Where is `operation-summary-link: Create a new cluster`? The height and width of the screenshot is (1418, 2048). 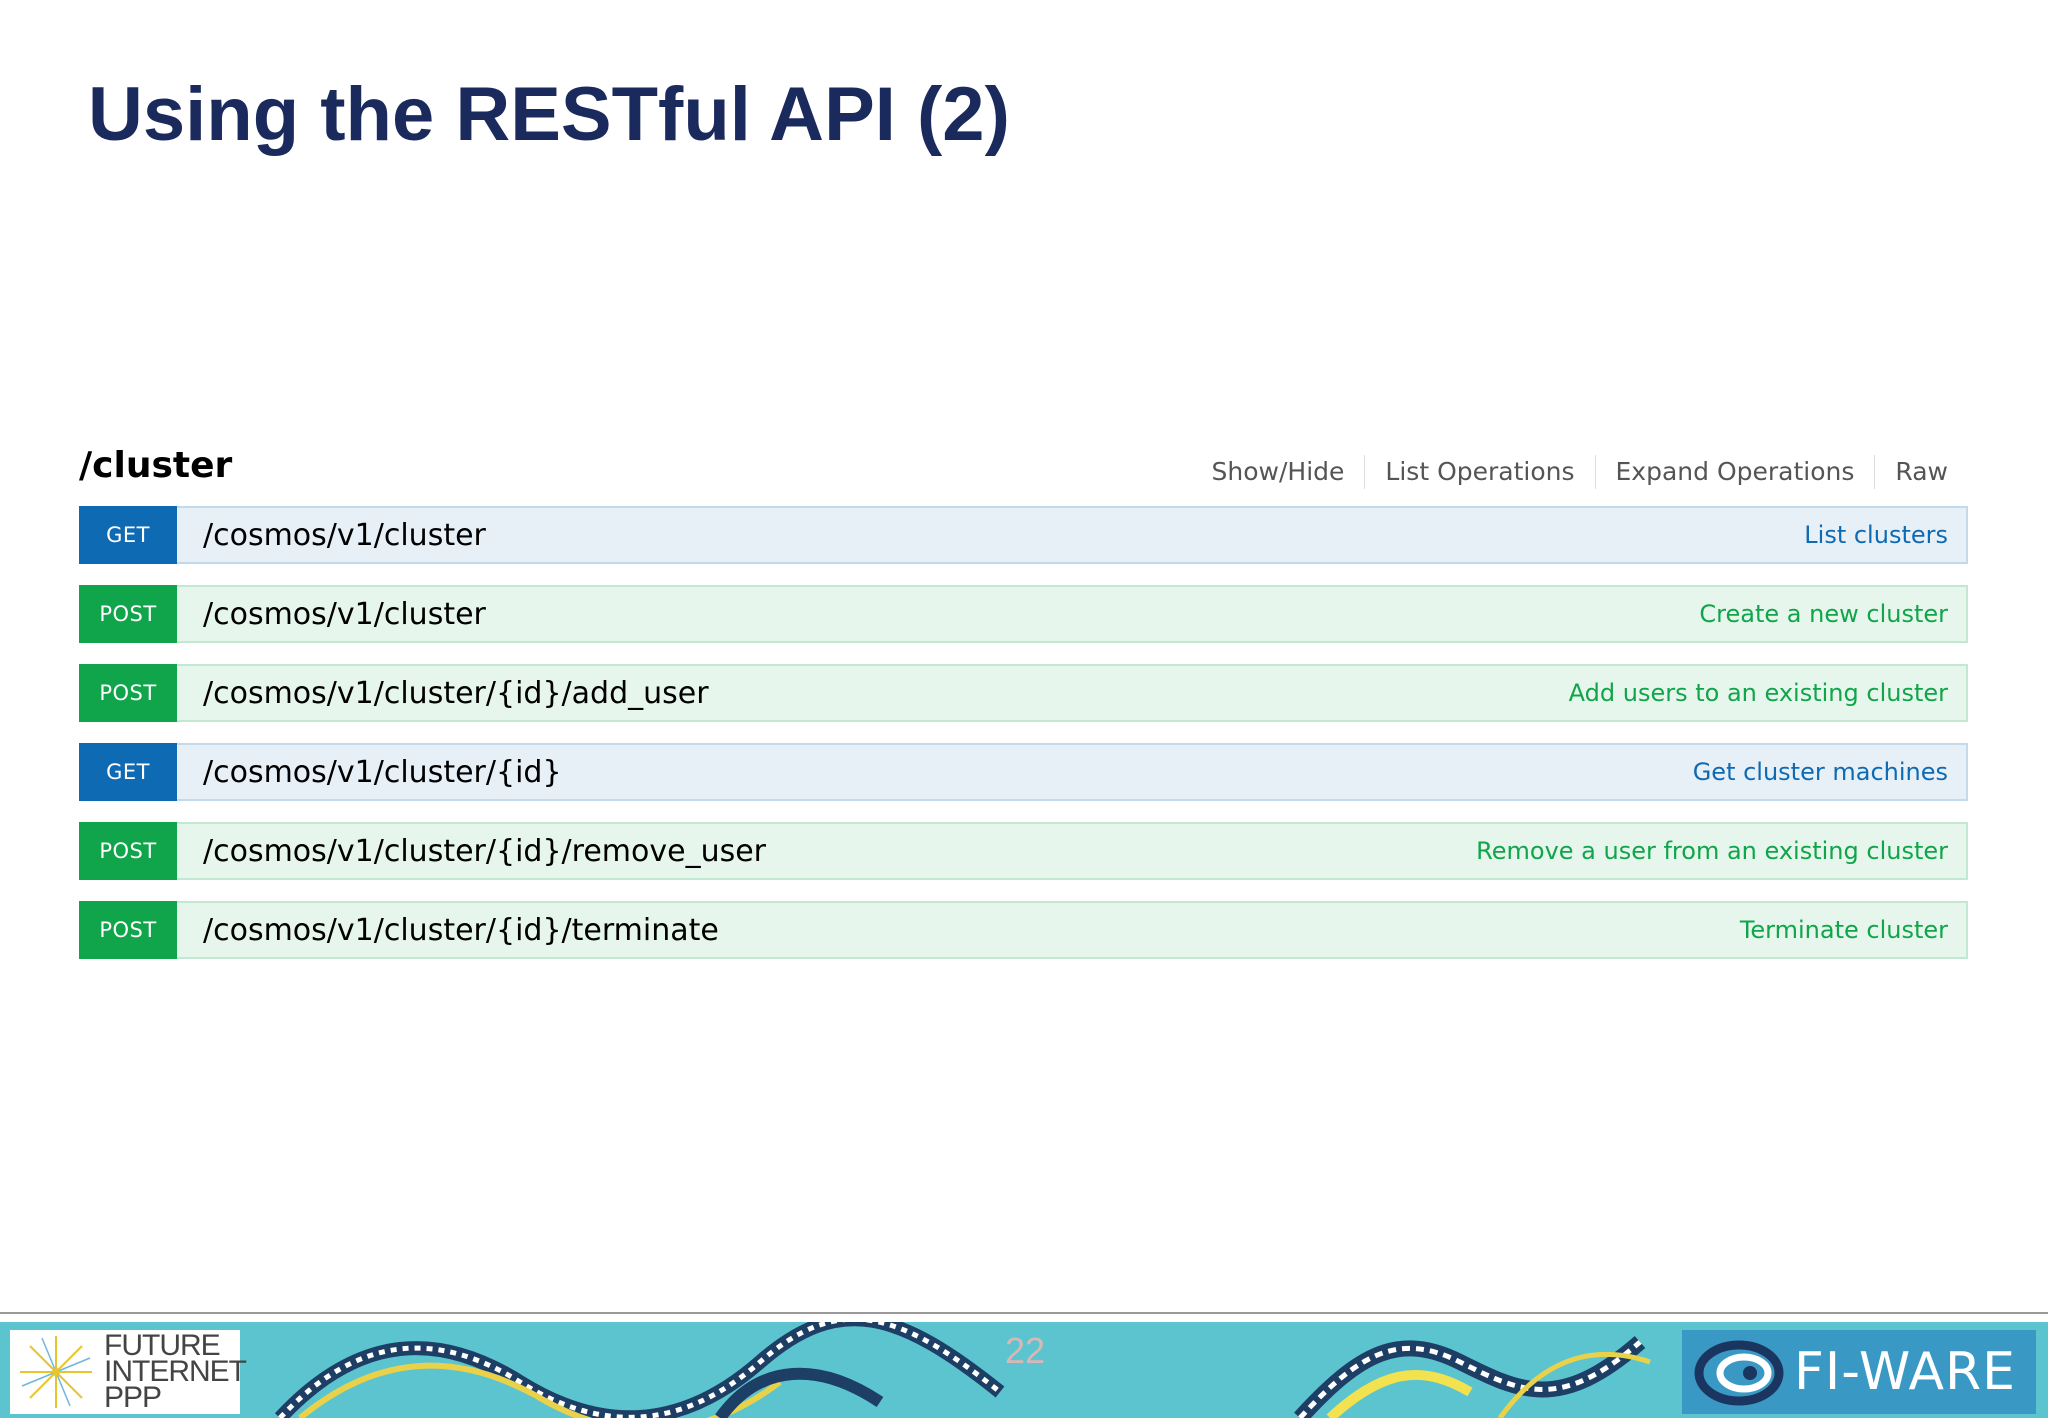
operation-summary-link: Create a new cluster is located at coordinates (1832, 614).